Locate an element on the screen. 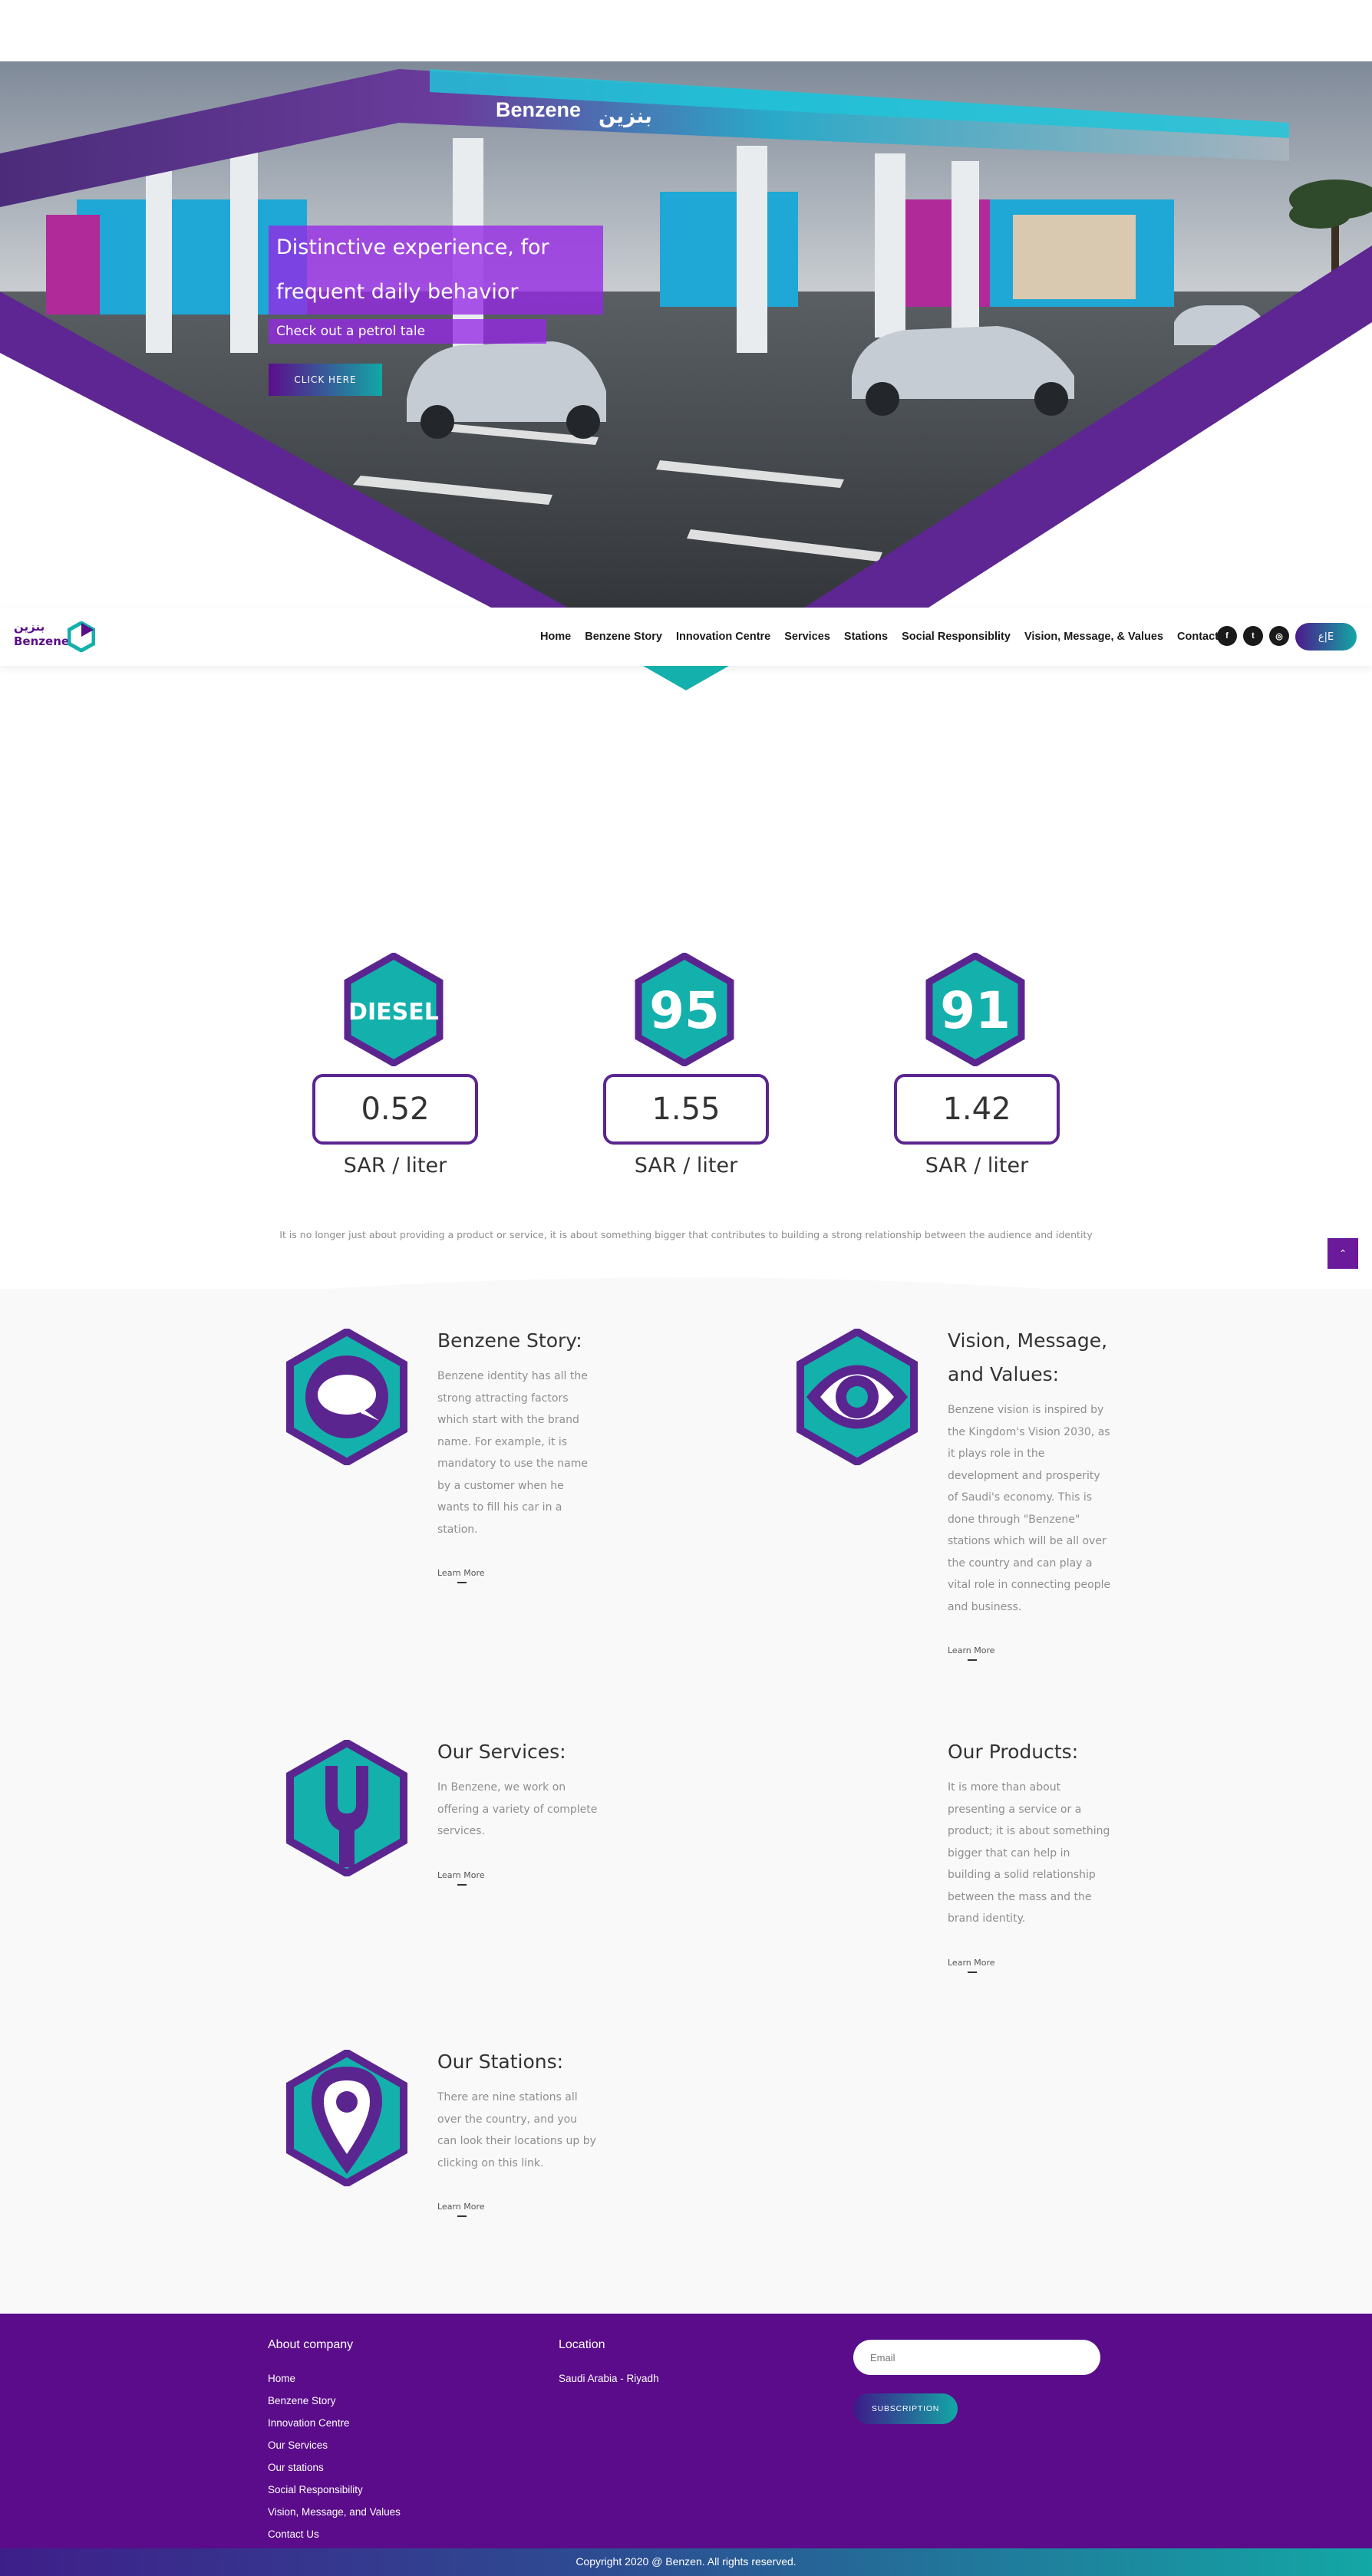 Image resolution: width=1372 pixels, height=2576 pixels. social-links: f t ◎ is located at coordinates (1253, 636).